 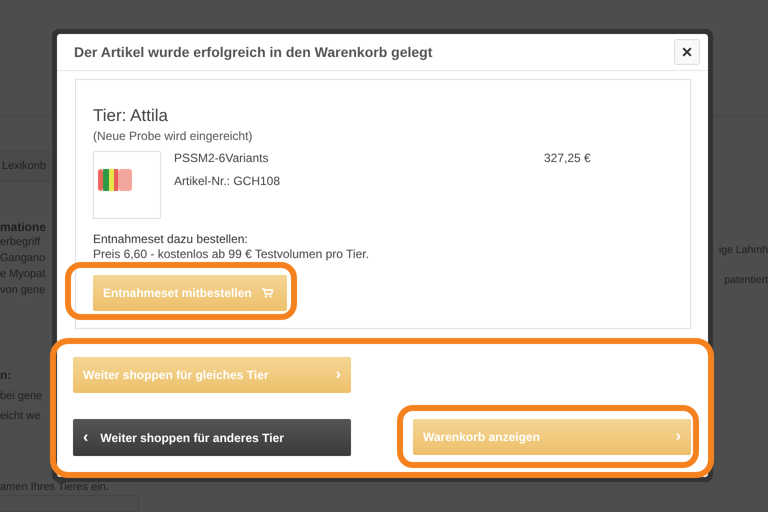 I want to click on add-kit-button: Entnahmeset mitbestellen, so click(x=190, y=293).